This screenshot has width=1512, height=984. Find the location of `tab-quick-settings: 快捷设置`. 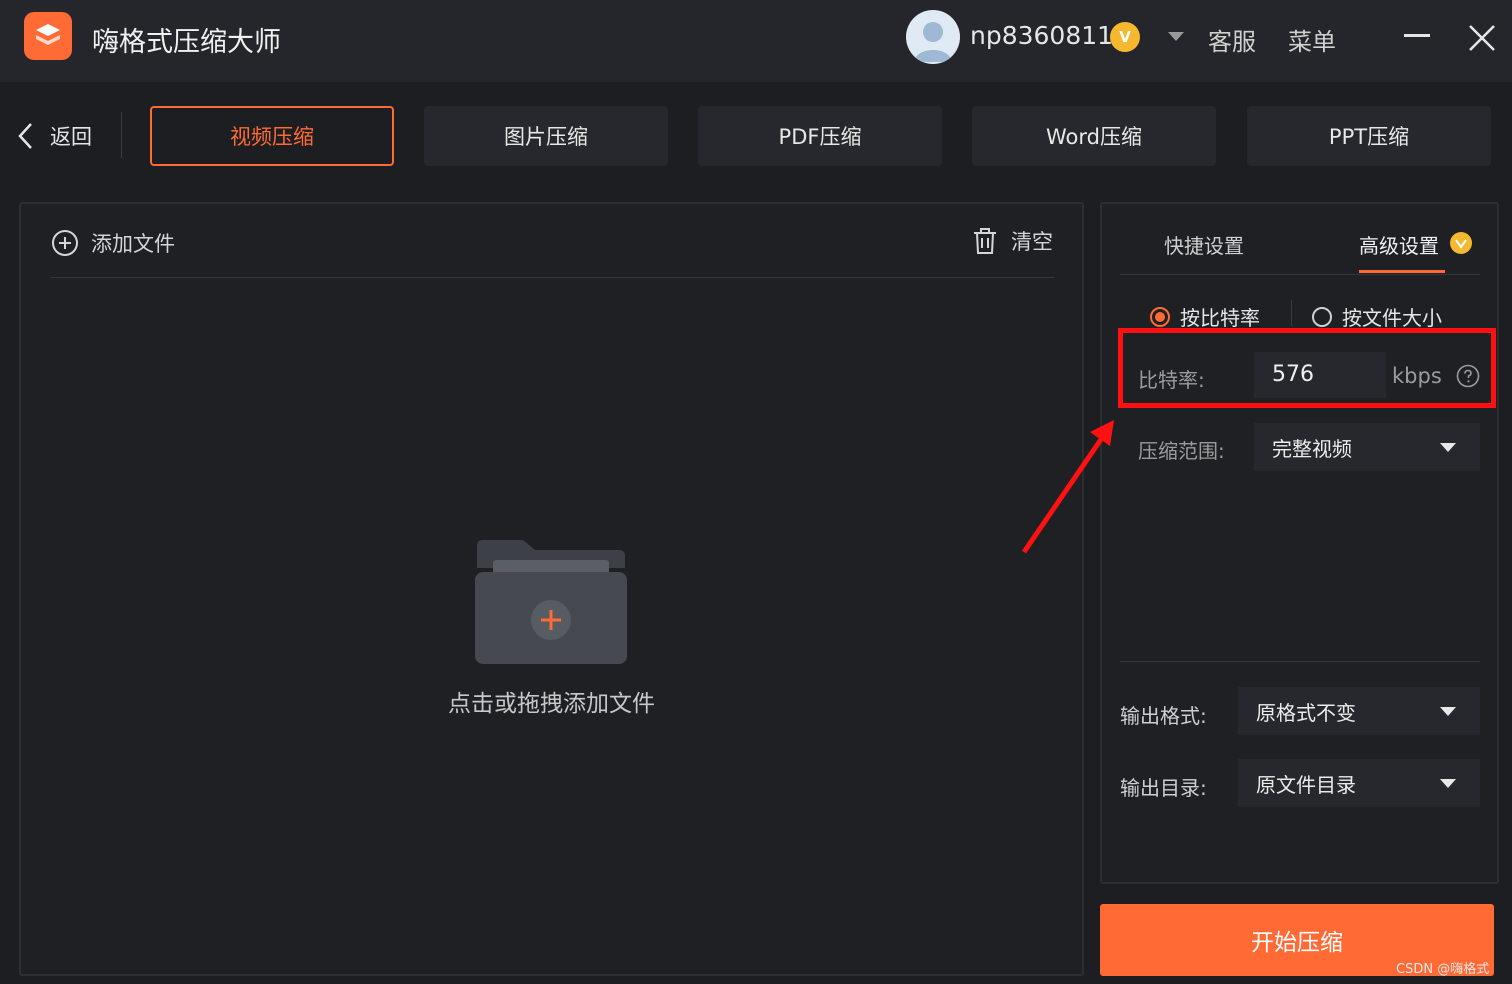

tab-quick-settings: 快捷设置 is located at coordinates (1204, 244).